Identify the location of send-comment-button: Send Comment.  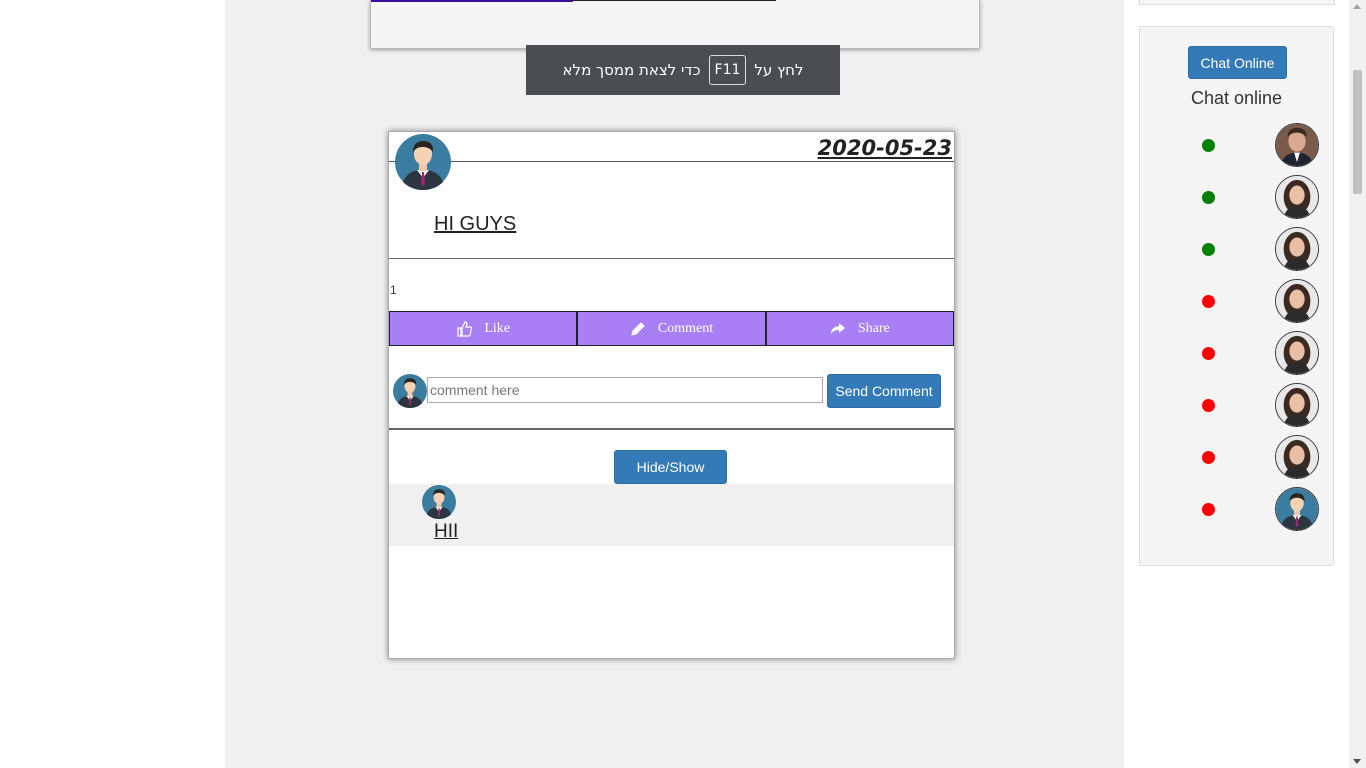
(884, 391).